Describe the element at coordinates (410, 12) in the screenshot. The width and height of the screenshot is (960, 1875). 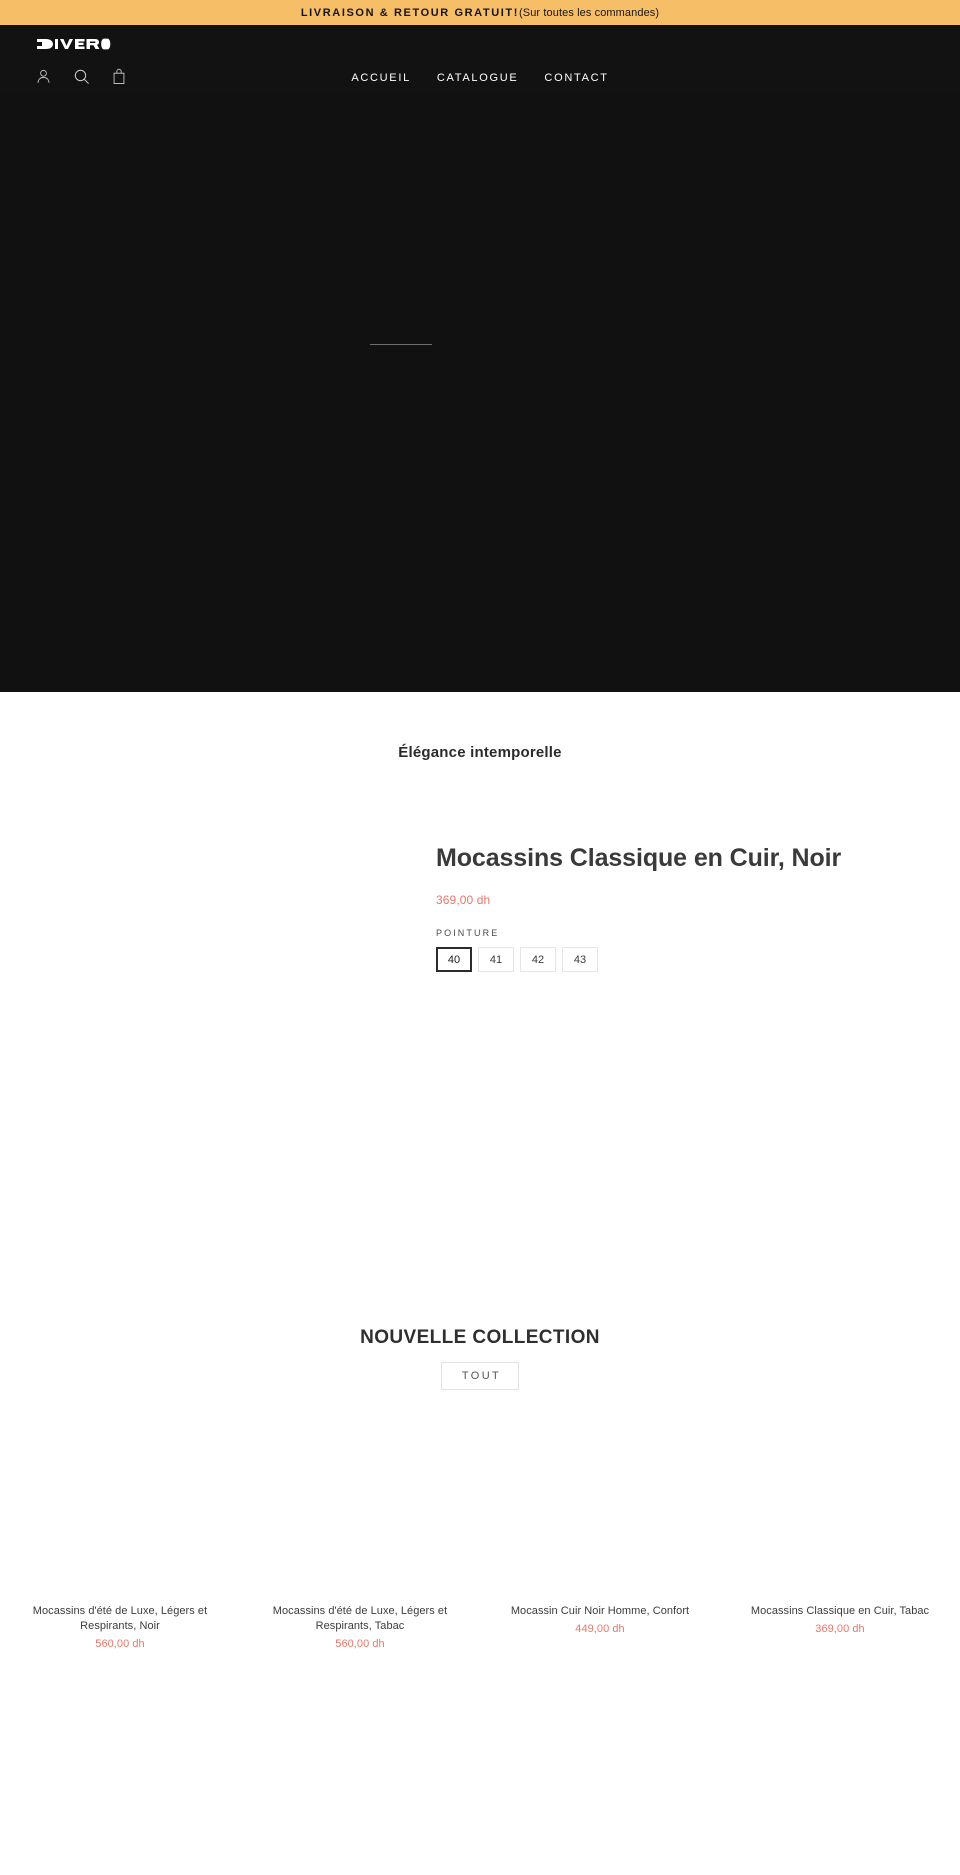
I see `announcement-strong-text: LIVRAISON & RETOUR GRATUIT!` at that location.